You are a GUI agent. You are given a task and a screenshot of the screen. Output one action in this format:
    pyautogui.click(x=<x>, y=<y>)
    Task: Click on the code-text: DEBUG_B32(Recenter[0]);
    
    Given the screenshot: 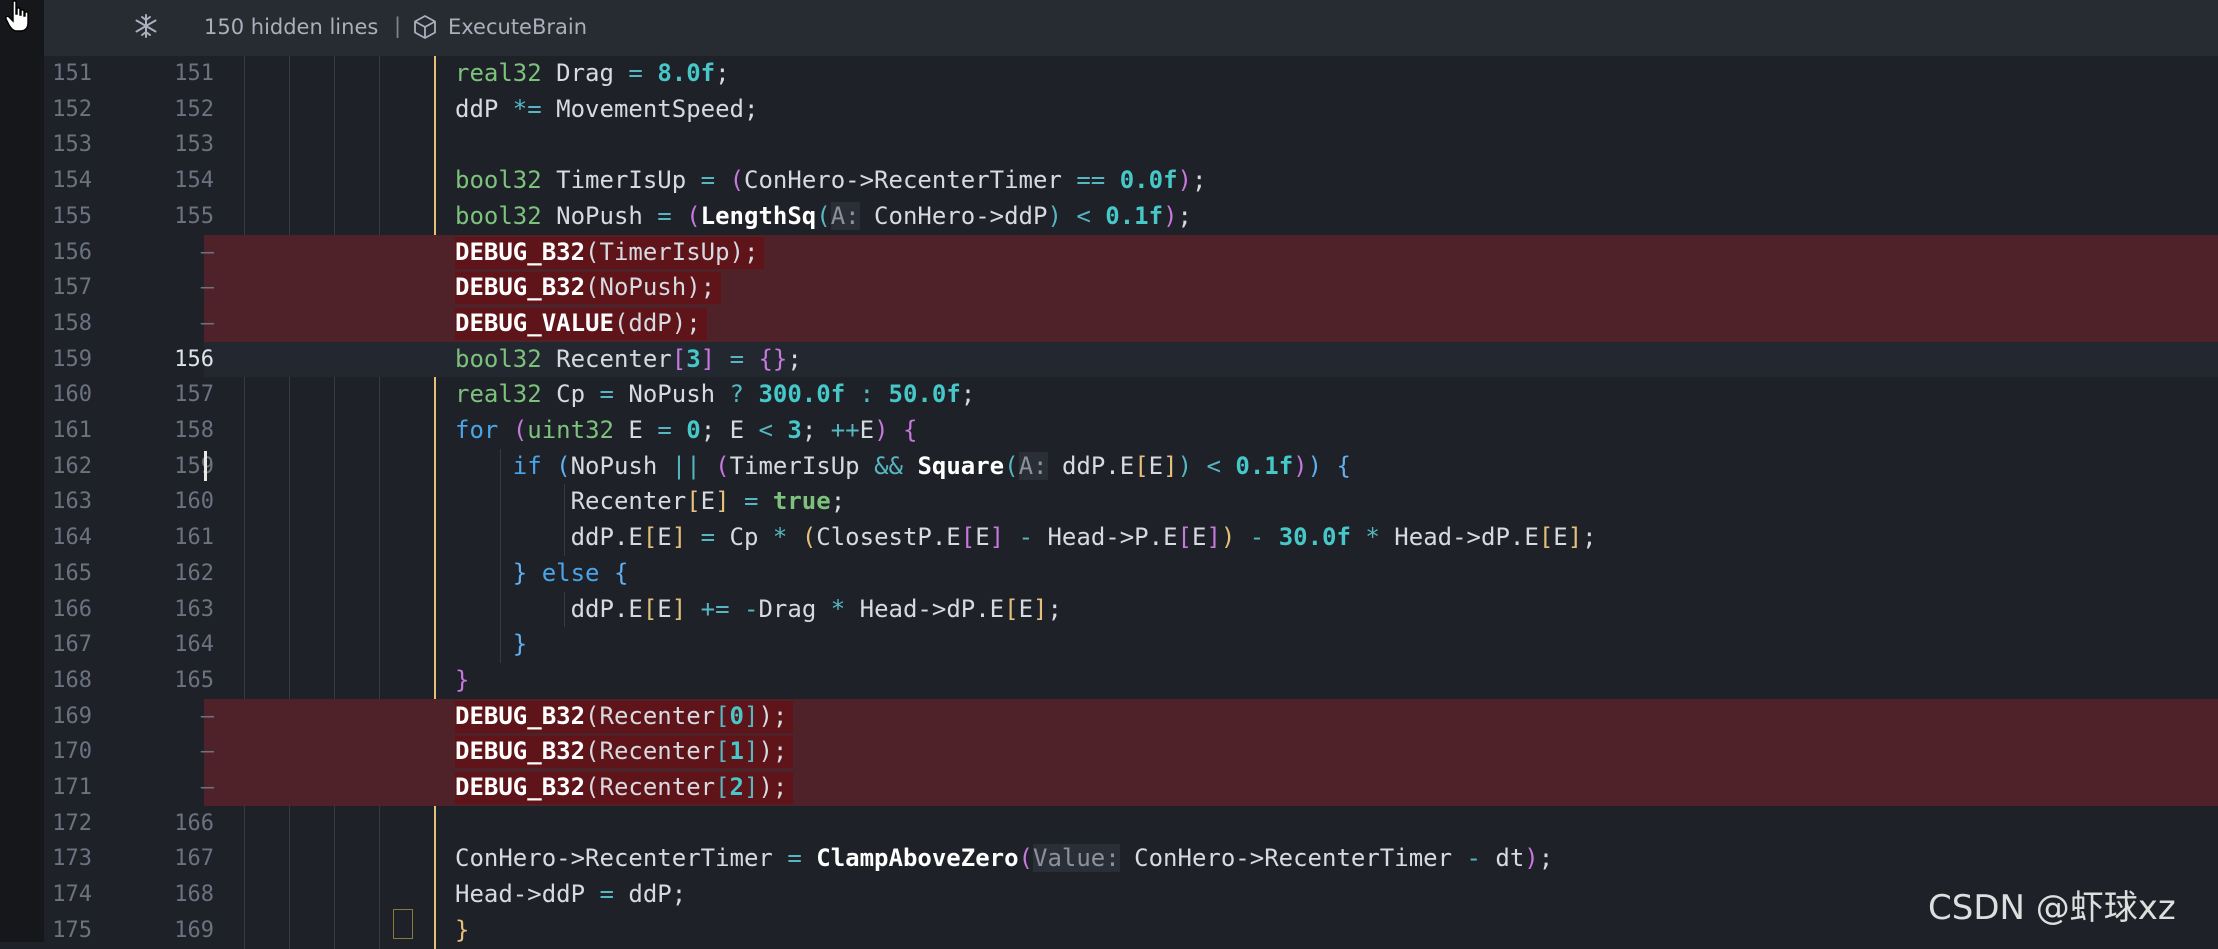 What is the action you would take?
    pyautogui.click(x=621, y=717)
    